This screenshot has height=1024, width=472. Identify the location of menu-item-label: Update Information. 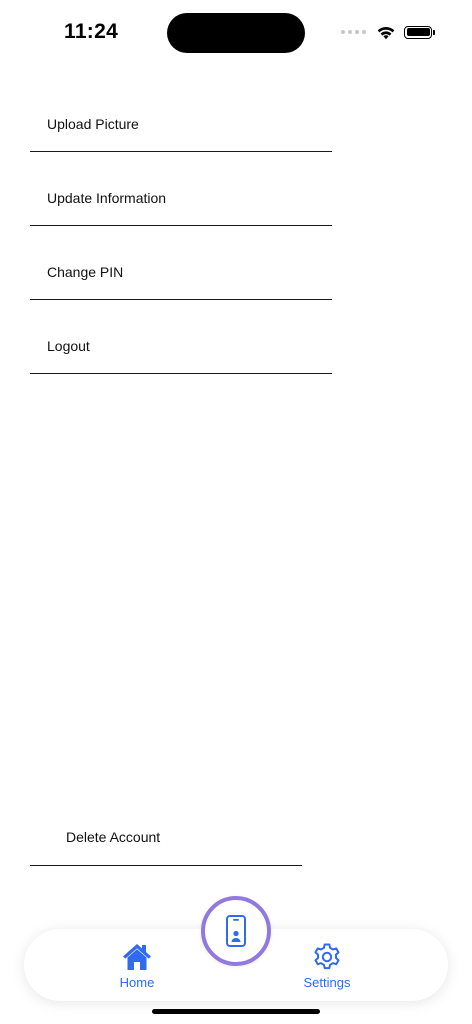
(107, 198).